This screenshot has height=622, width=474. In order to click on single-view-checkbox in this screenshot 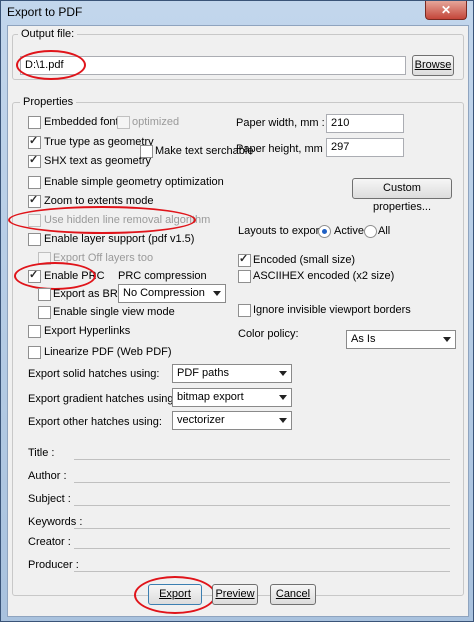, I will do `click(44, 312)`.